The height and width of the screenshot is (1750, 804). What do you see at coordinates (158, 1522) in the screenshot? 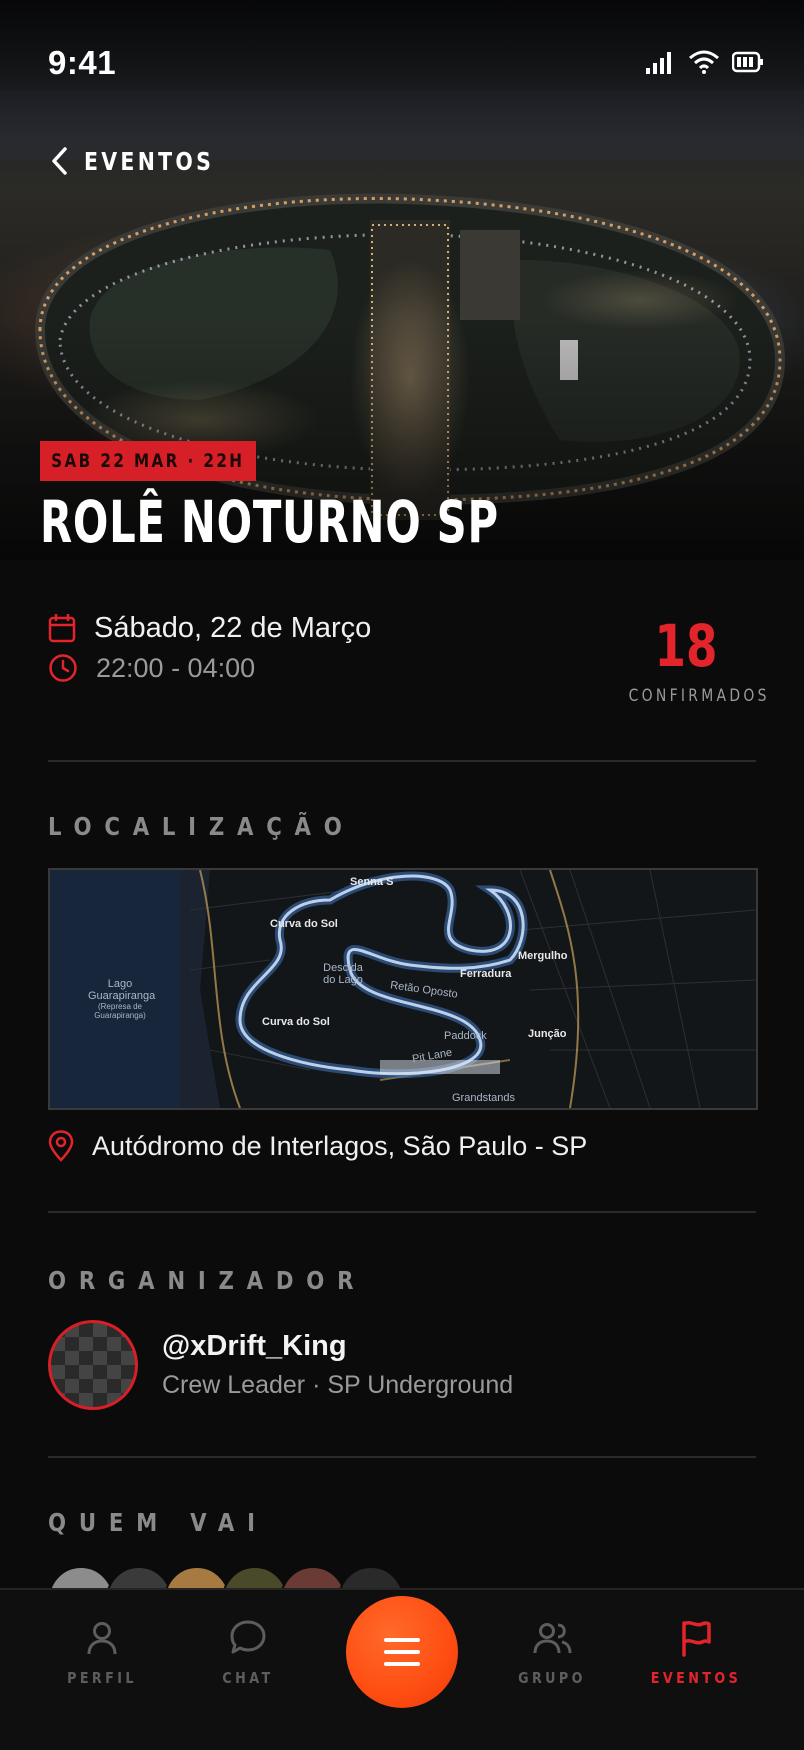
I see `attendees-section-label: QUEM VAI` at bounding box center [158, 1522].